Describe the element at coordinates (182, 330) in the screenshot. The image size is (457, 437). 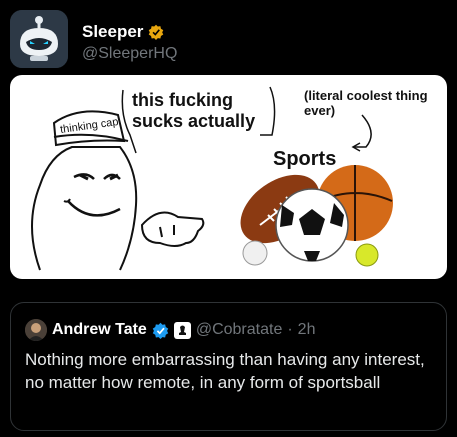
I see `affiliation-badge-icon` at that location.